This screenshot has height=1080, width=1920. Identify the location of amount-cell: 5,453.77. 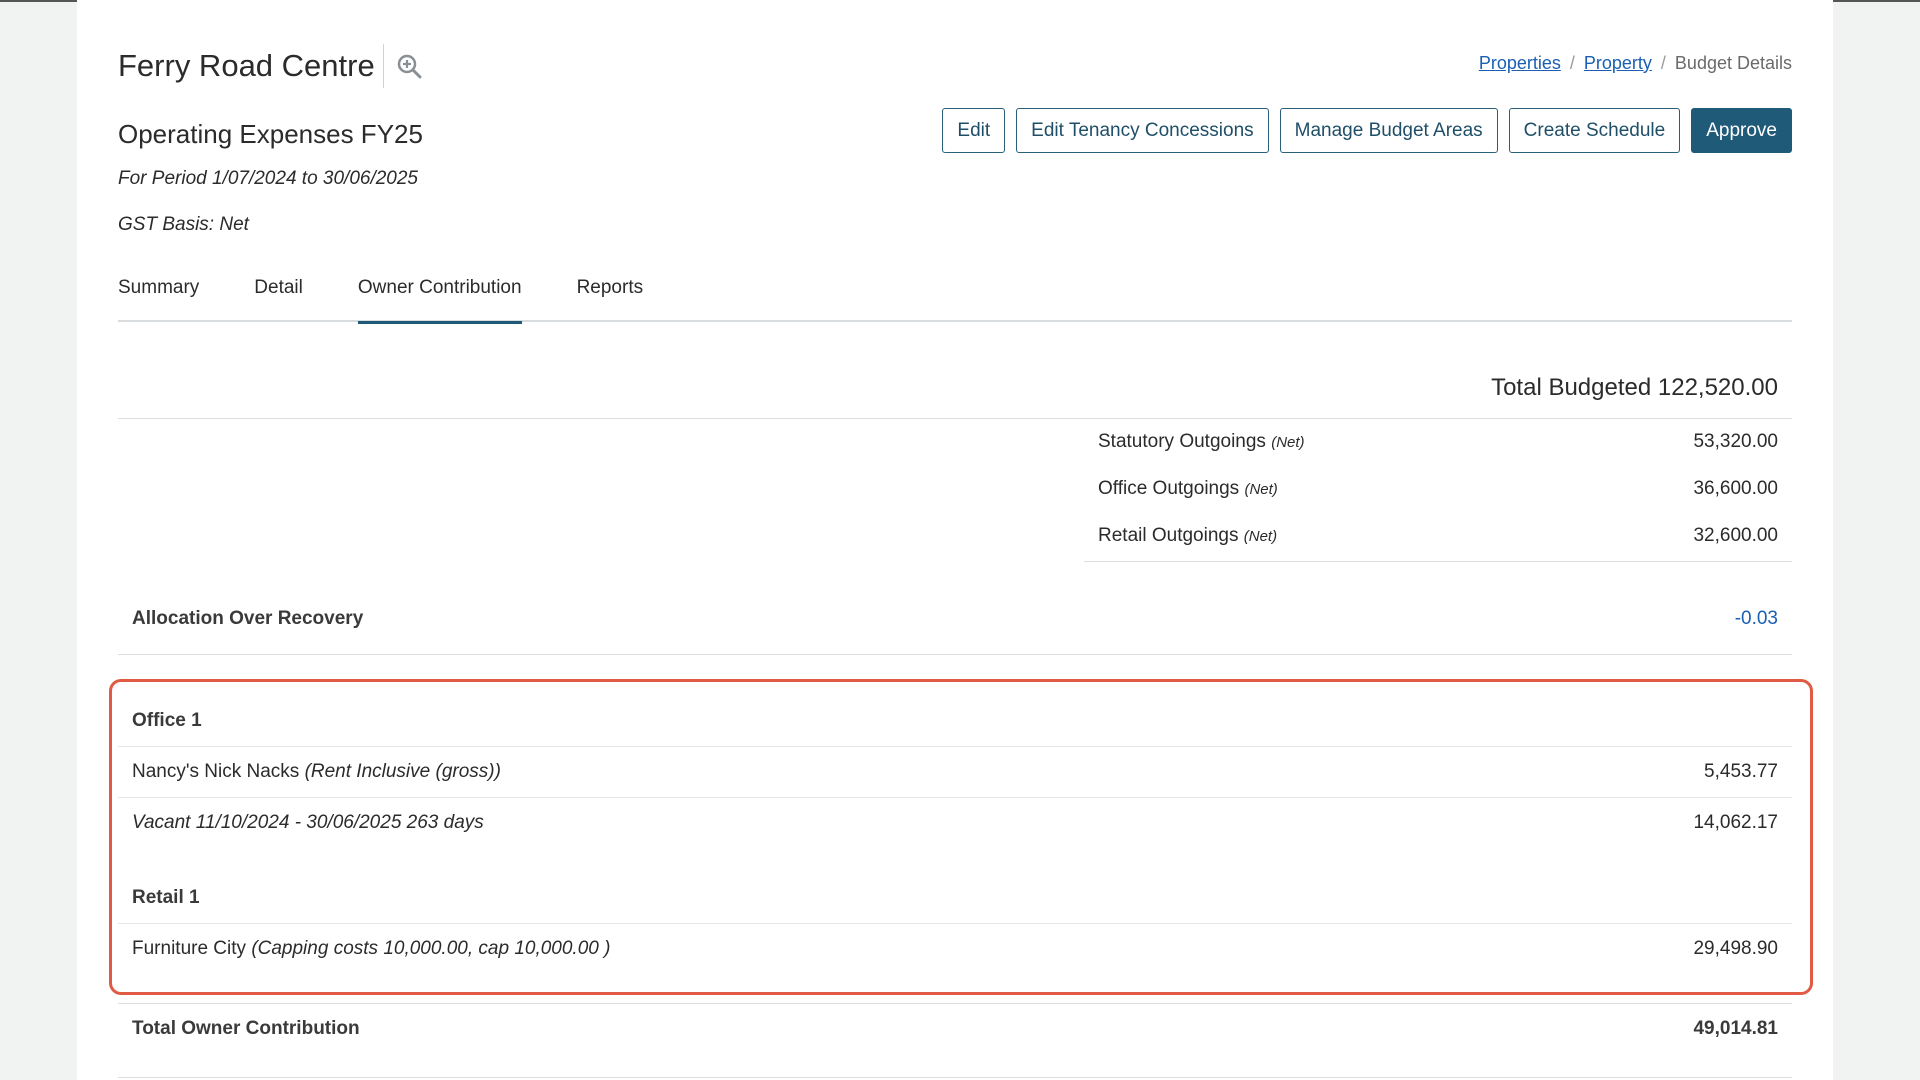
(1741, 771).